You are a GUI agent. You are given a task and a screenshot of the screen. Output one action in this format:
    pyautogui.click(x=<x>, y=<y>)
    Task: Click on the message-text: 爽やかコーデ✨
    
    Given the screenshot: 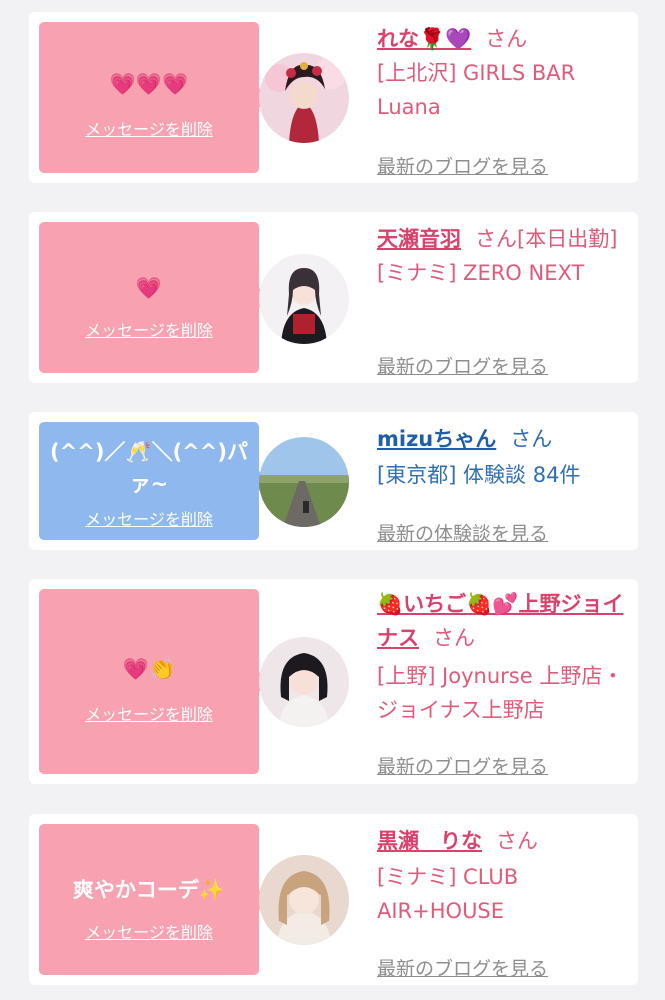 What is the action you would take?
    pyautogui.click(x=149, y=890)
    